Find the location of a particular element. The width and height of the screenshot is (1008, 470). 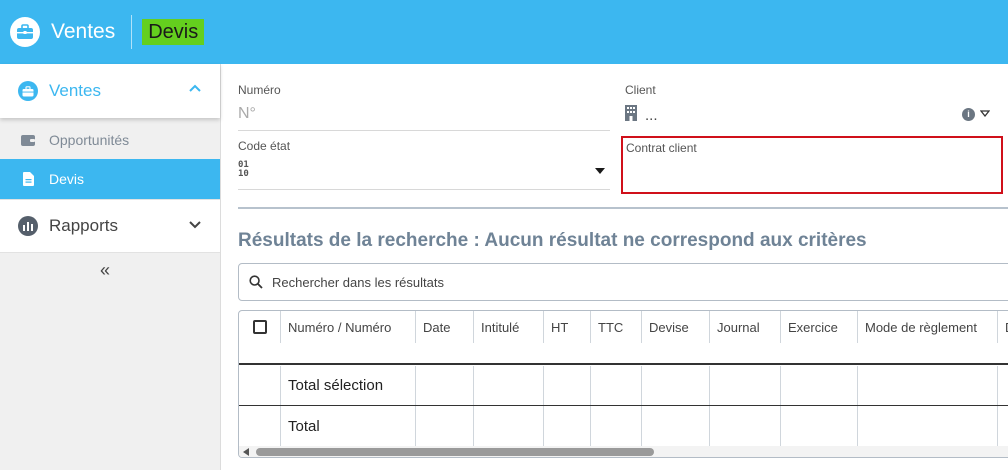

sidebar-item-opportunites: Opportunités is located at coordinates (110, 140).